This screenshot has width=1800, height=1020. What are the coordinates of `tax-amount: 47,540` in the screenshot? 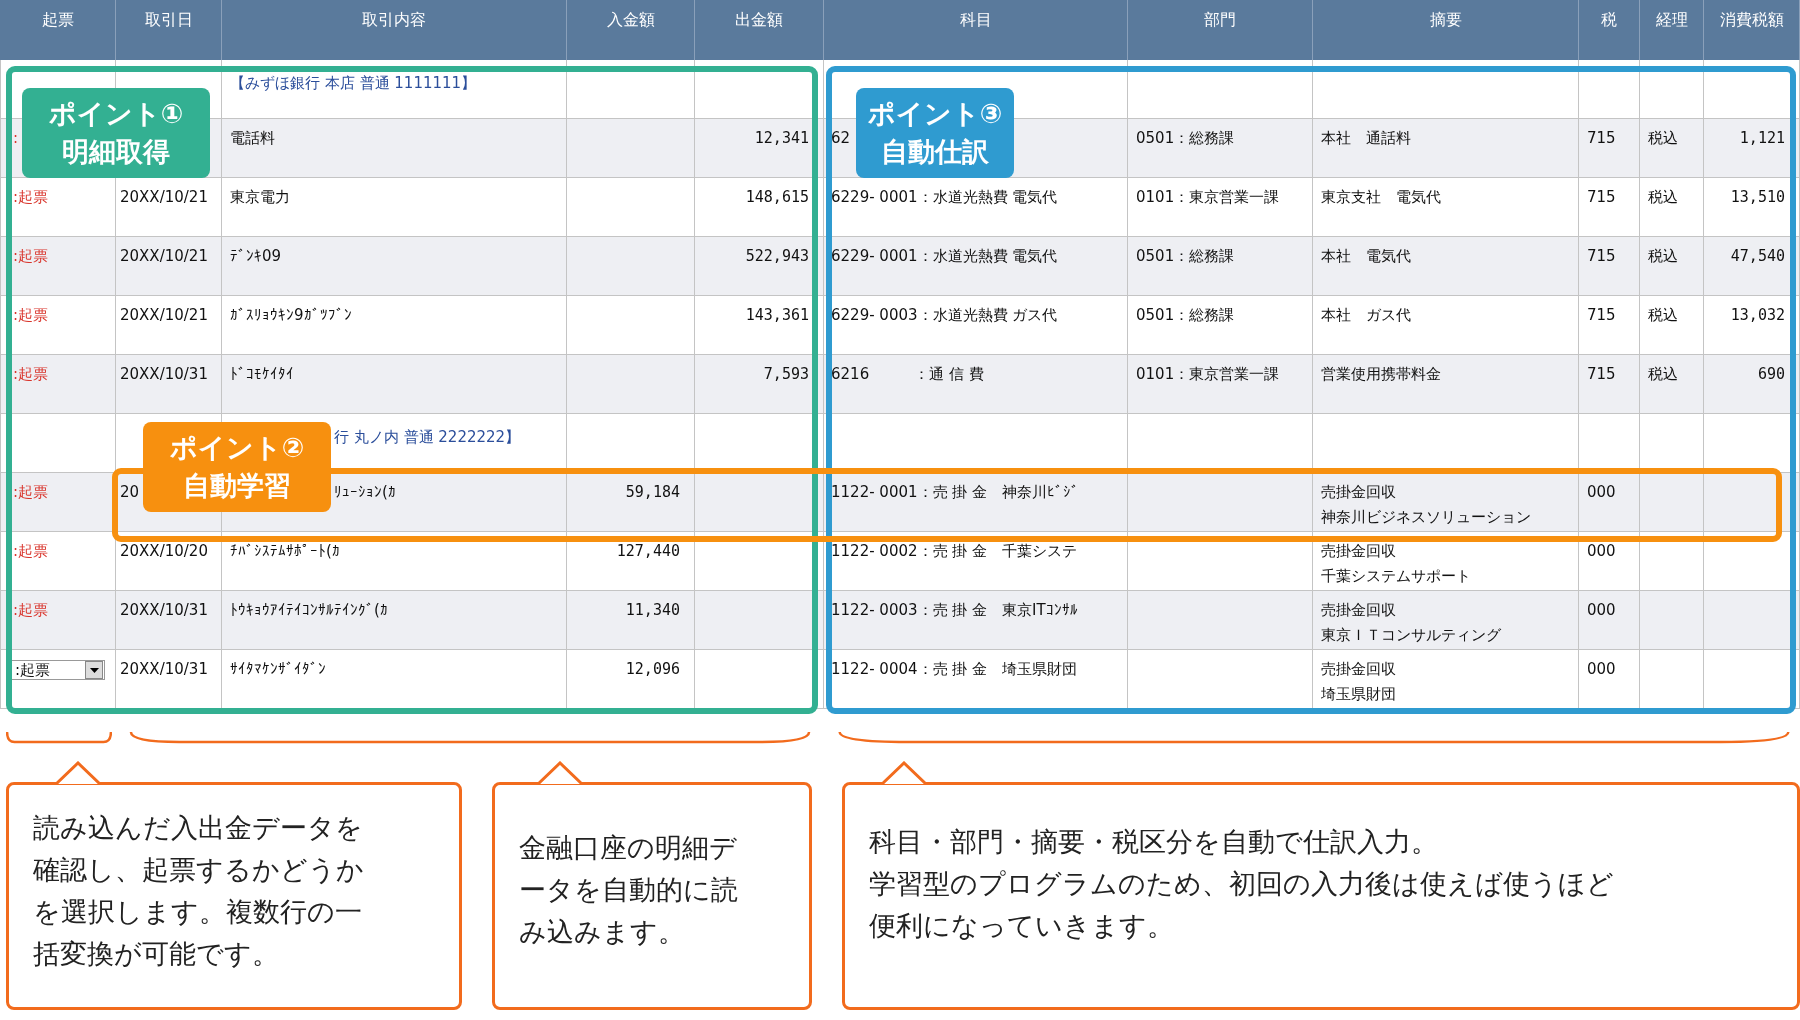 It's located at (1752, 266).